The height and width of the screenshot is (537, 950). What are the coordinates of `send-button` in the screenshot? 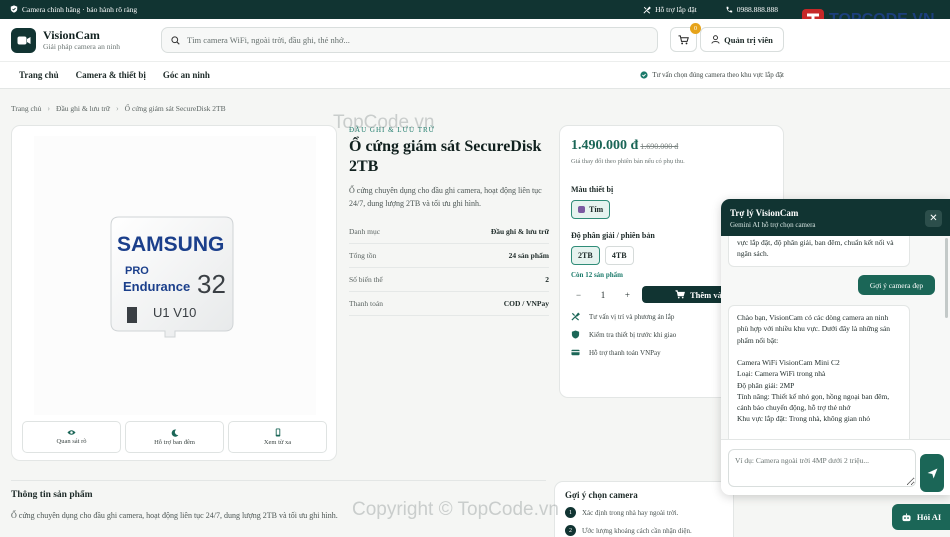 It's located at (932, 473).